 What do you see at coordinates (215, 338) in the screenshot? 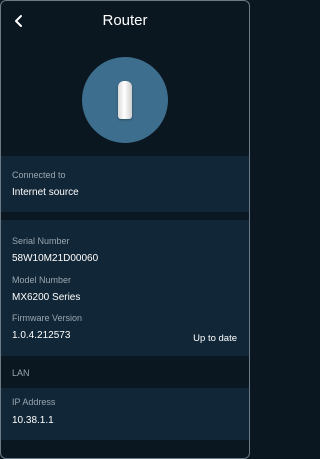
I see `firmware-status: Up to date` at bounding box center [215, 338].